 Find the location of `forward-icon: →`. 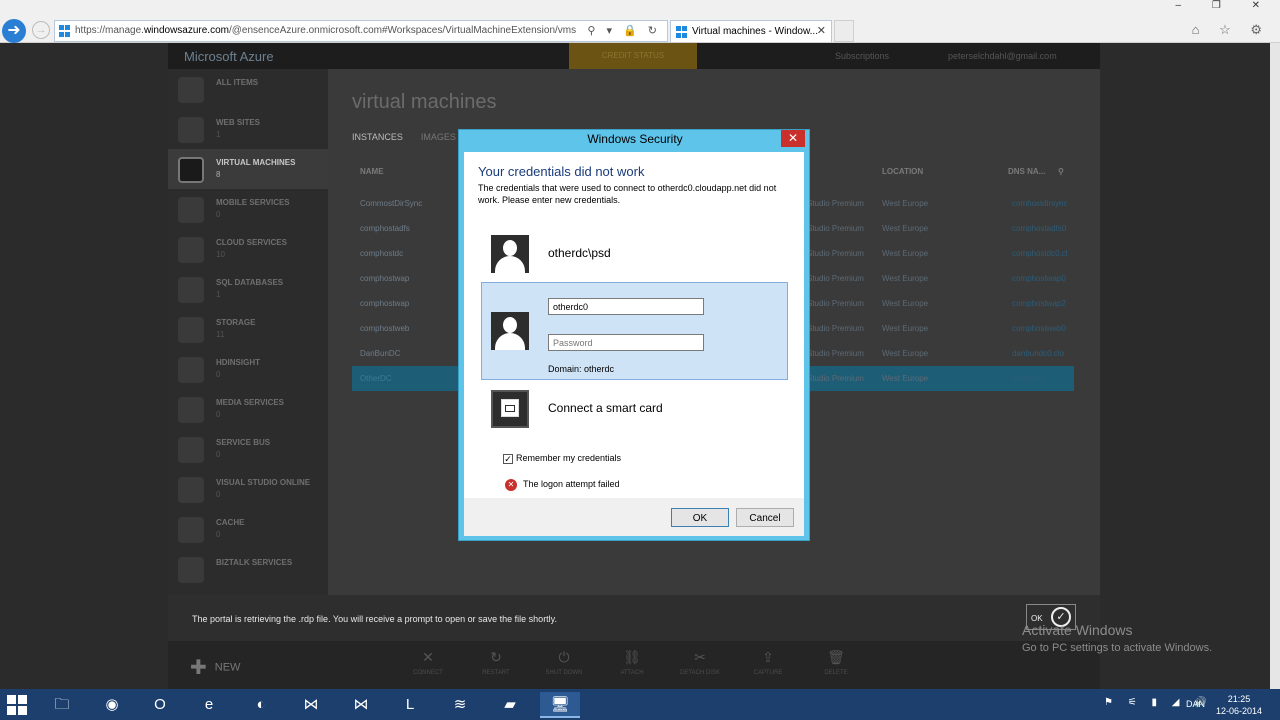

forward-icon: → is located at coordinates (41, 30).